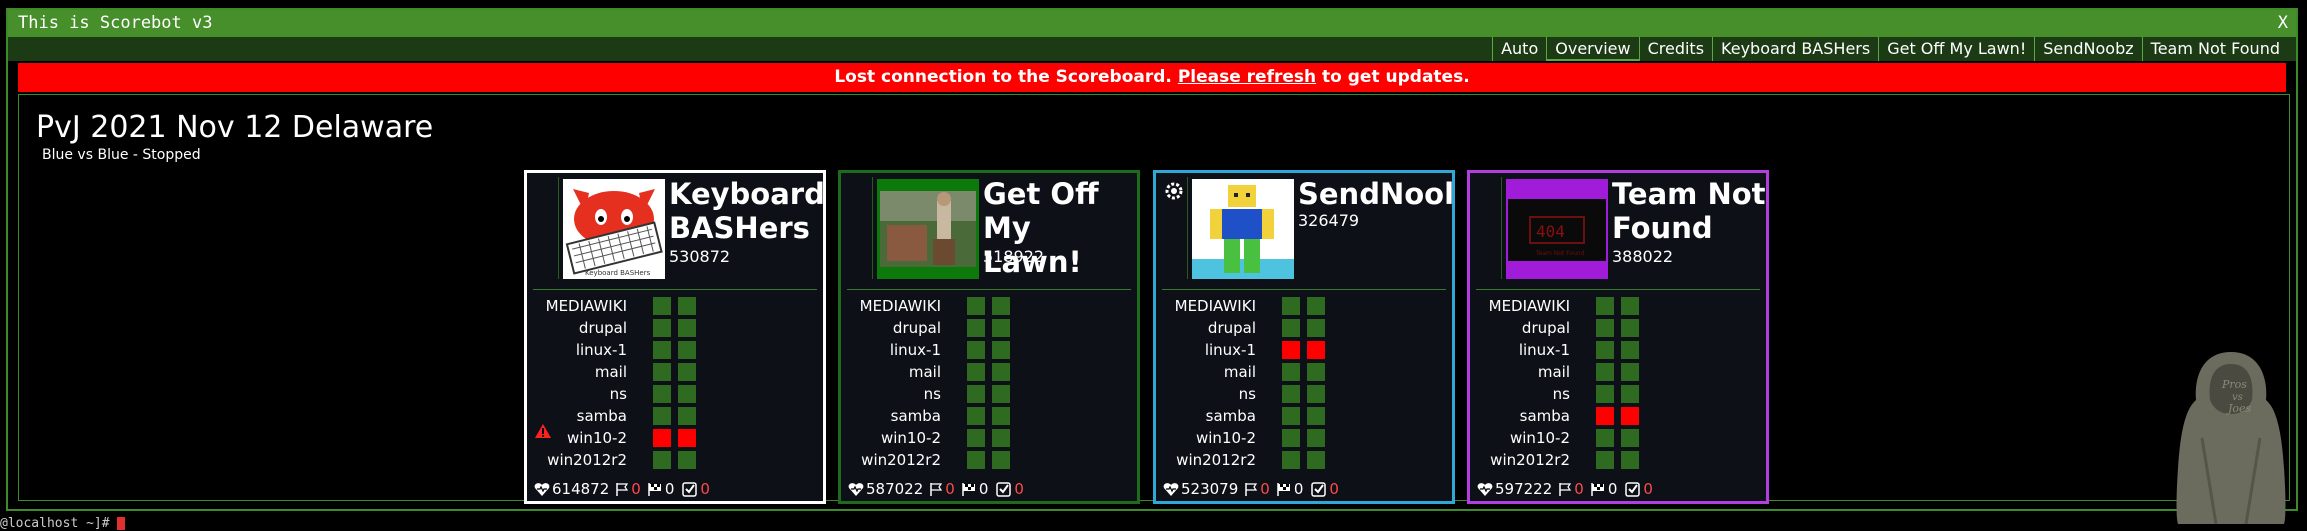  Describe the element at coordinates (1519, 49) in the screenshot. I see `menu-auto: Auto` at that location.